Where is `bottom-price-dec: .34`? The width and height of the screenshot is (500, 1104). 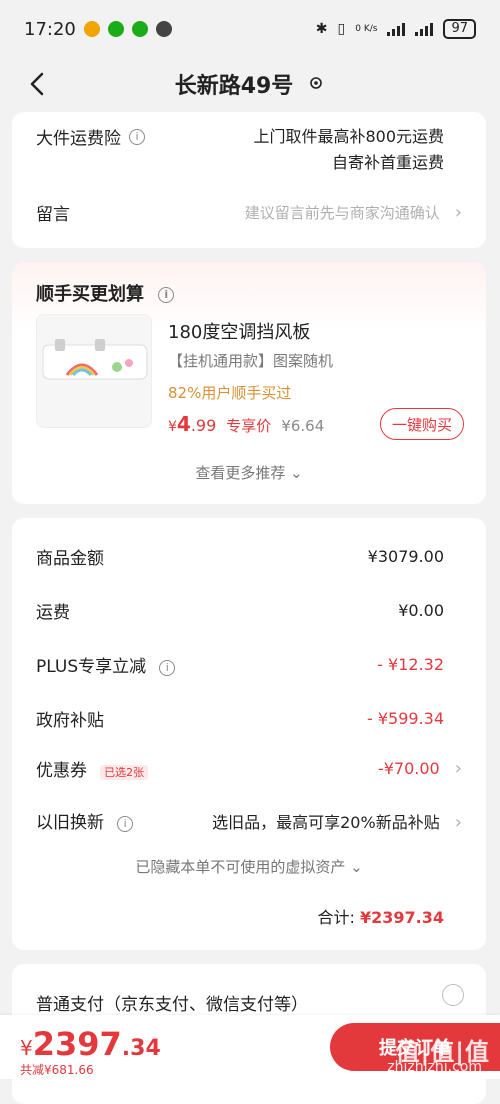
bottom-price-dec: .34 is located at coordinates (141, 1048).